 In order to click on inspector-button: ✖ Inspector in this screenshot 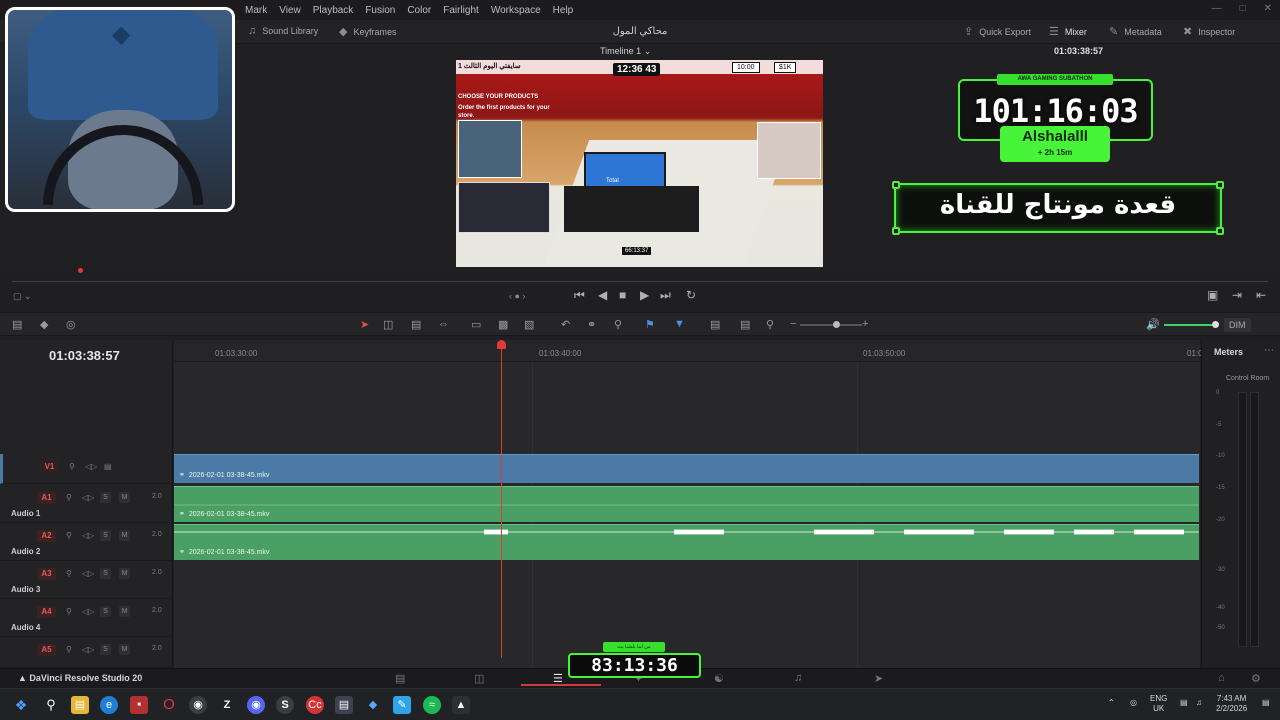, I will do `click(1209, 31)`.